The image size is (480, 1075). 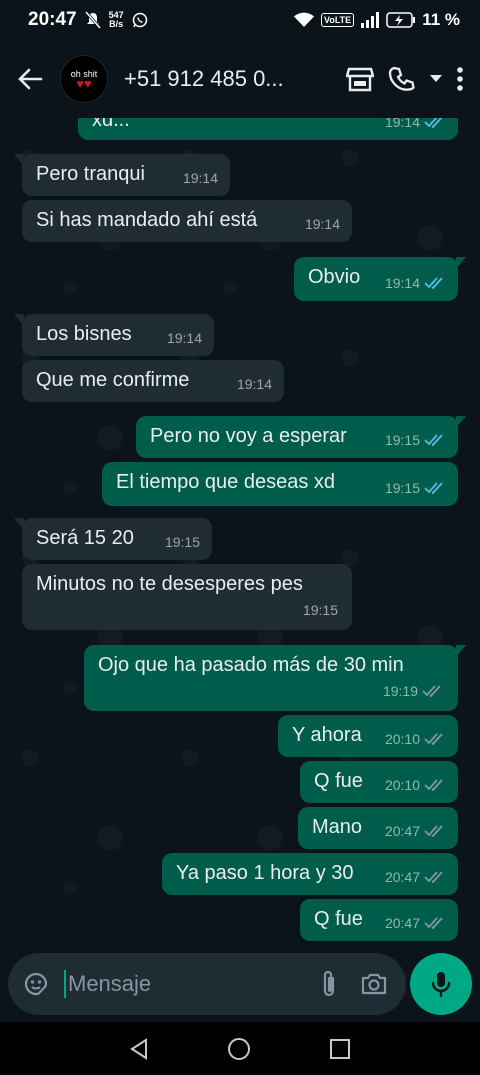 I want to click on network-speed: 547 B/s, so click(x=116, y=19).